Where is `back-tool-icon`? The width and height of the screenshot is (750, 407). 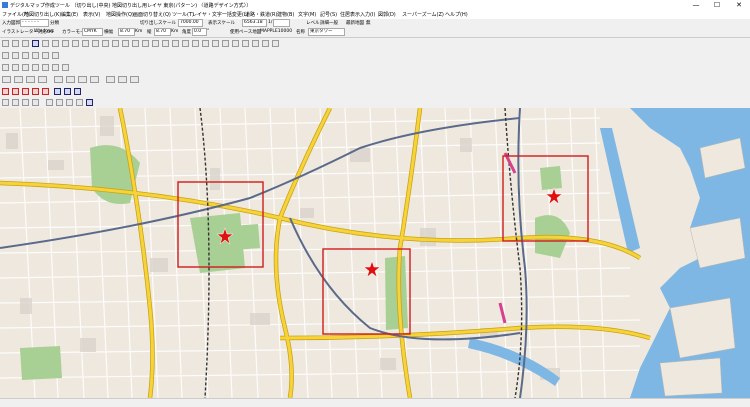 back-tool-icon is located at coordinates (255, 43).